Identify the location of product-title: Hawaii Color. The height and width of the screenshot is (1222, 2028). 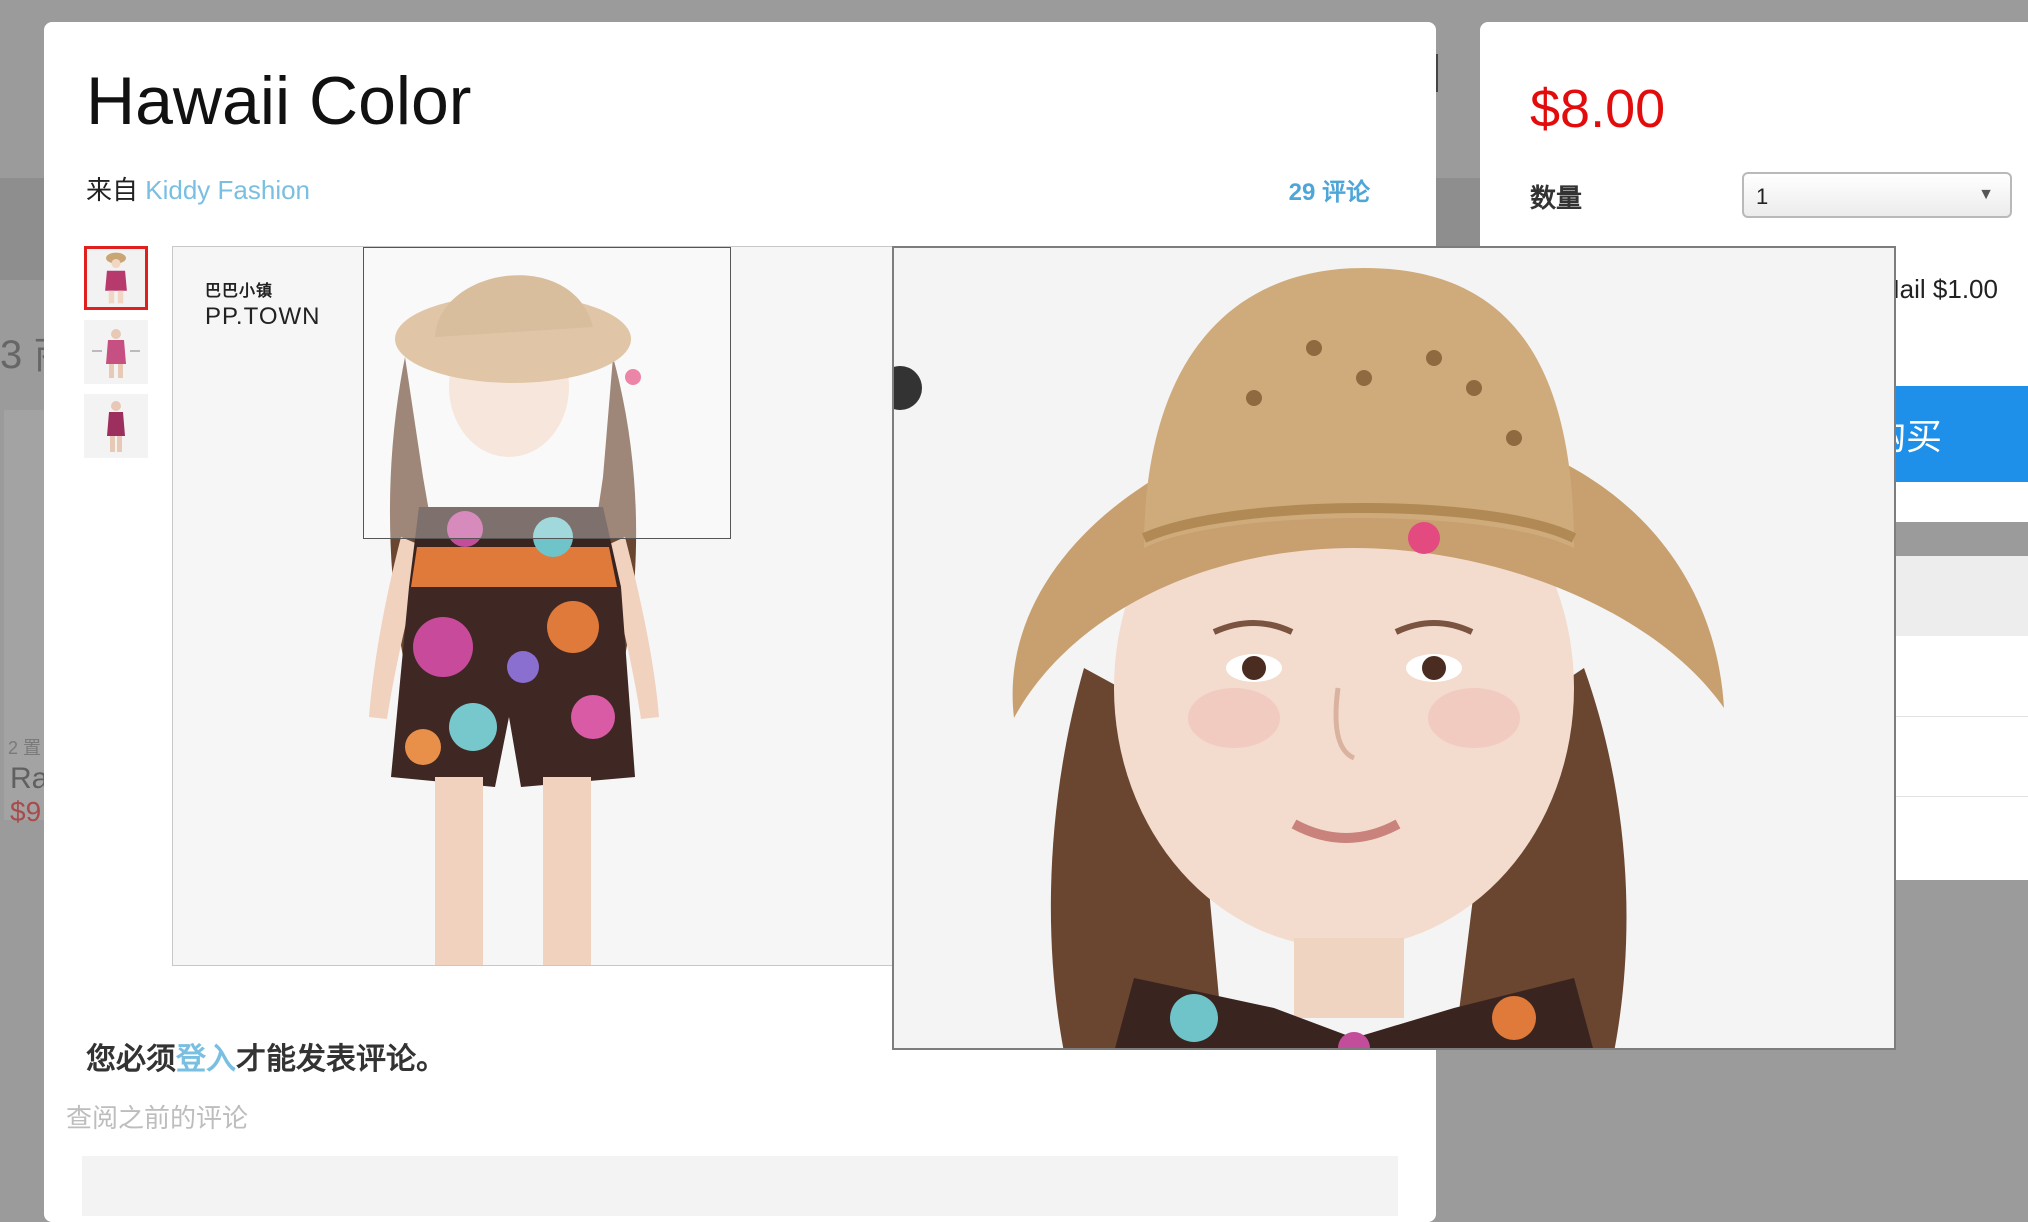
(279, 101).